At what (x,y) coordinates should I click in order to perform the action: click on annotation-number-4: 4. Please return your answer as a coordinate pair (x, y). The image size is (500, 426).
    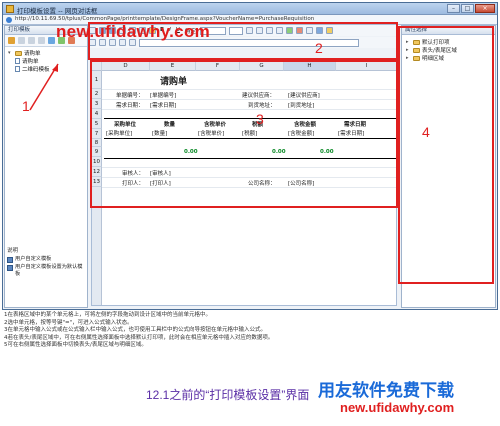
    Looking at the image, I should click on (426, 132).